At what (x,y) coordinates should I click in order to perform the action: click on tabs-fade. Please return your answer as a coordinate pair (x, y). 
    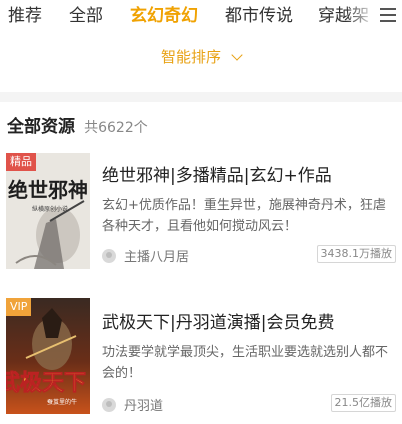
    Looking at the image, I should click on (361, 18).